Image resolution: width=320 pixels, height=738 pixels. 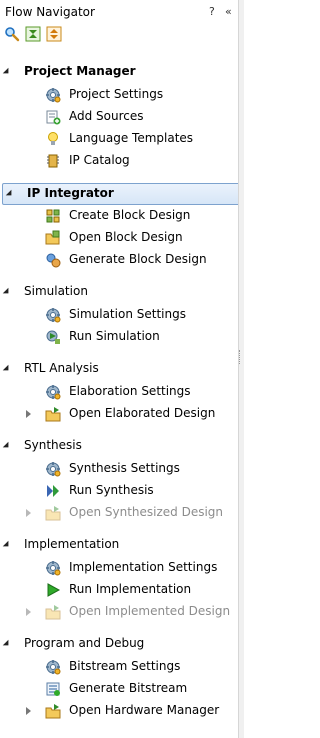 I want to click on splitter-bar, so click(x=241, y=369).